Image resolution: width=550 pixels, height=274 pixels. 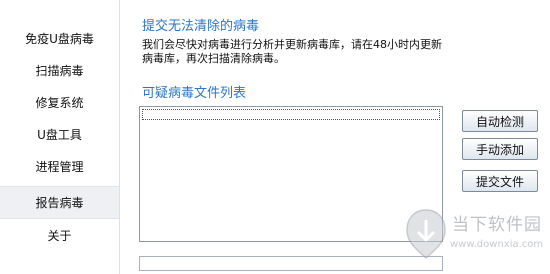 What do you see at coordinates (291, 263) in the screenshot?
I see `file-path-field` at bounding box center [291, 263].